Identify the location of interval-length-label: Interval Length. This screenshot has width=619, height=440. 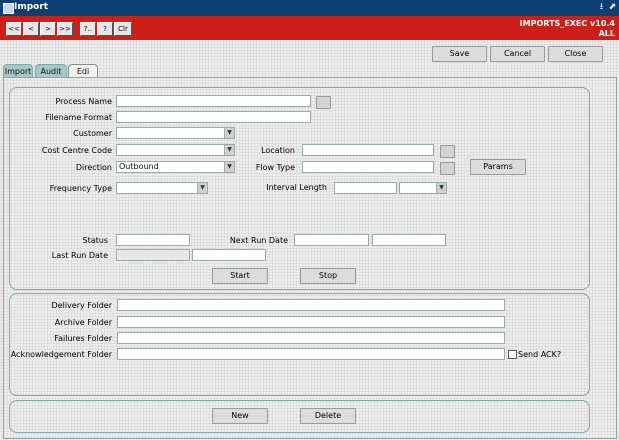
(296, 187).